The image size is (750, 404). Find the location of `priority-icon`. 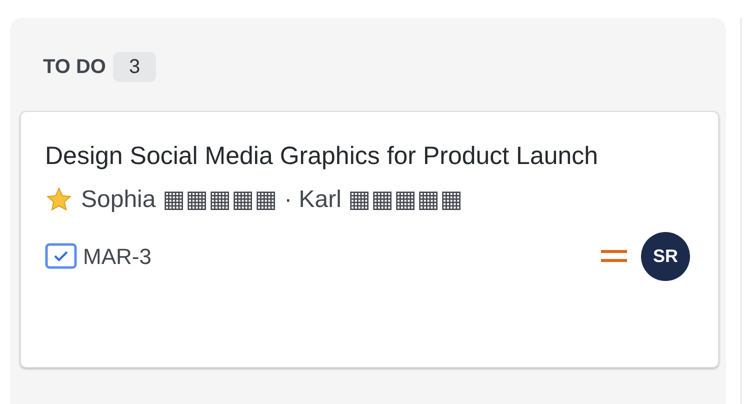

priority-icon is located at coordinates (614, 256).